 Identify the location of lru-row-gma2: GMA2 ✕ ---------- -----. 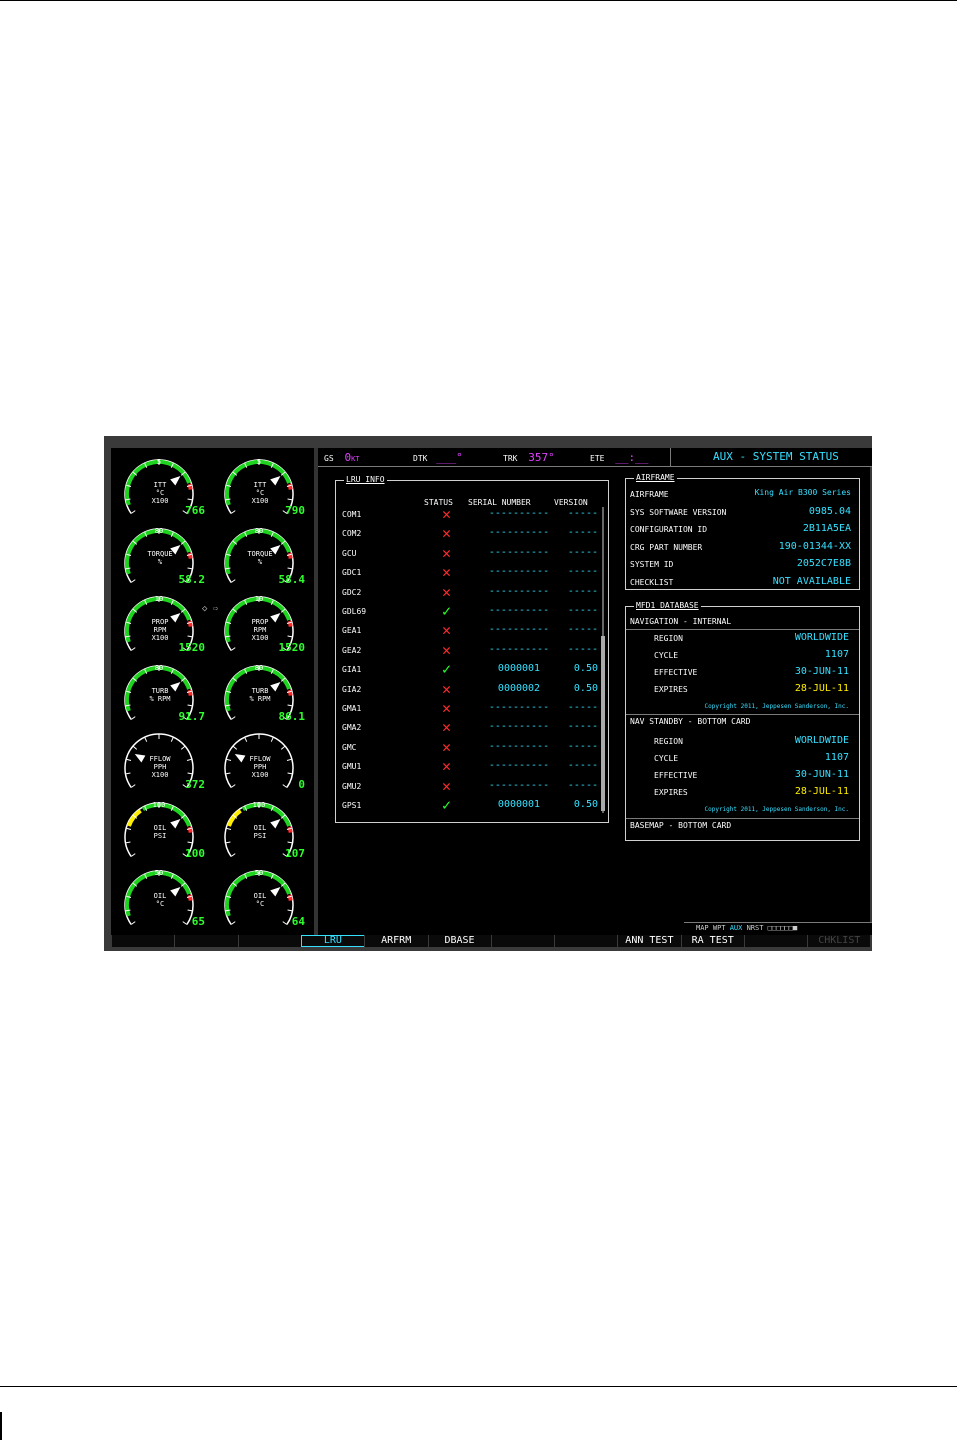
(471, 727).